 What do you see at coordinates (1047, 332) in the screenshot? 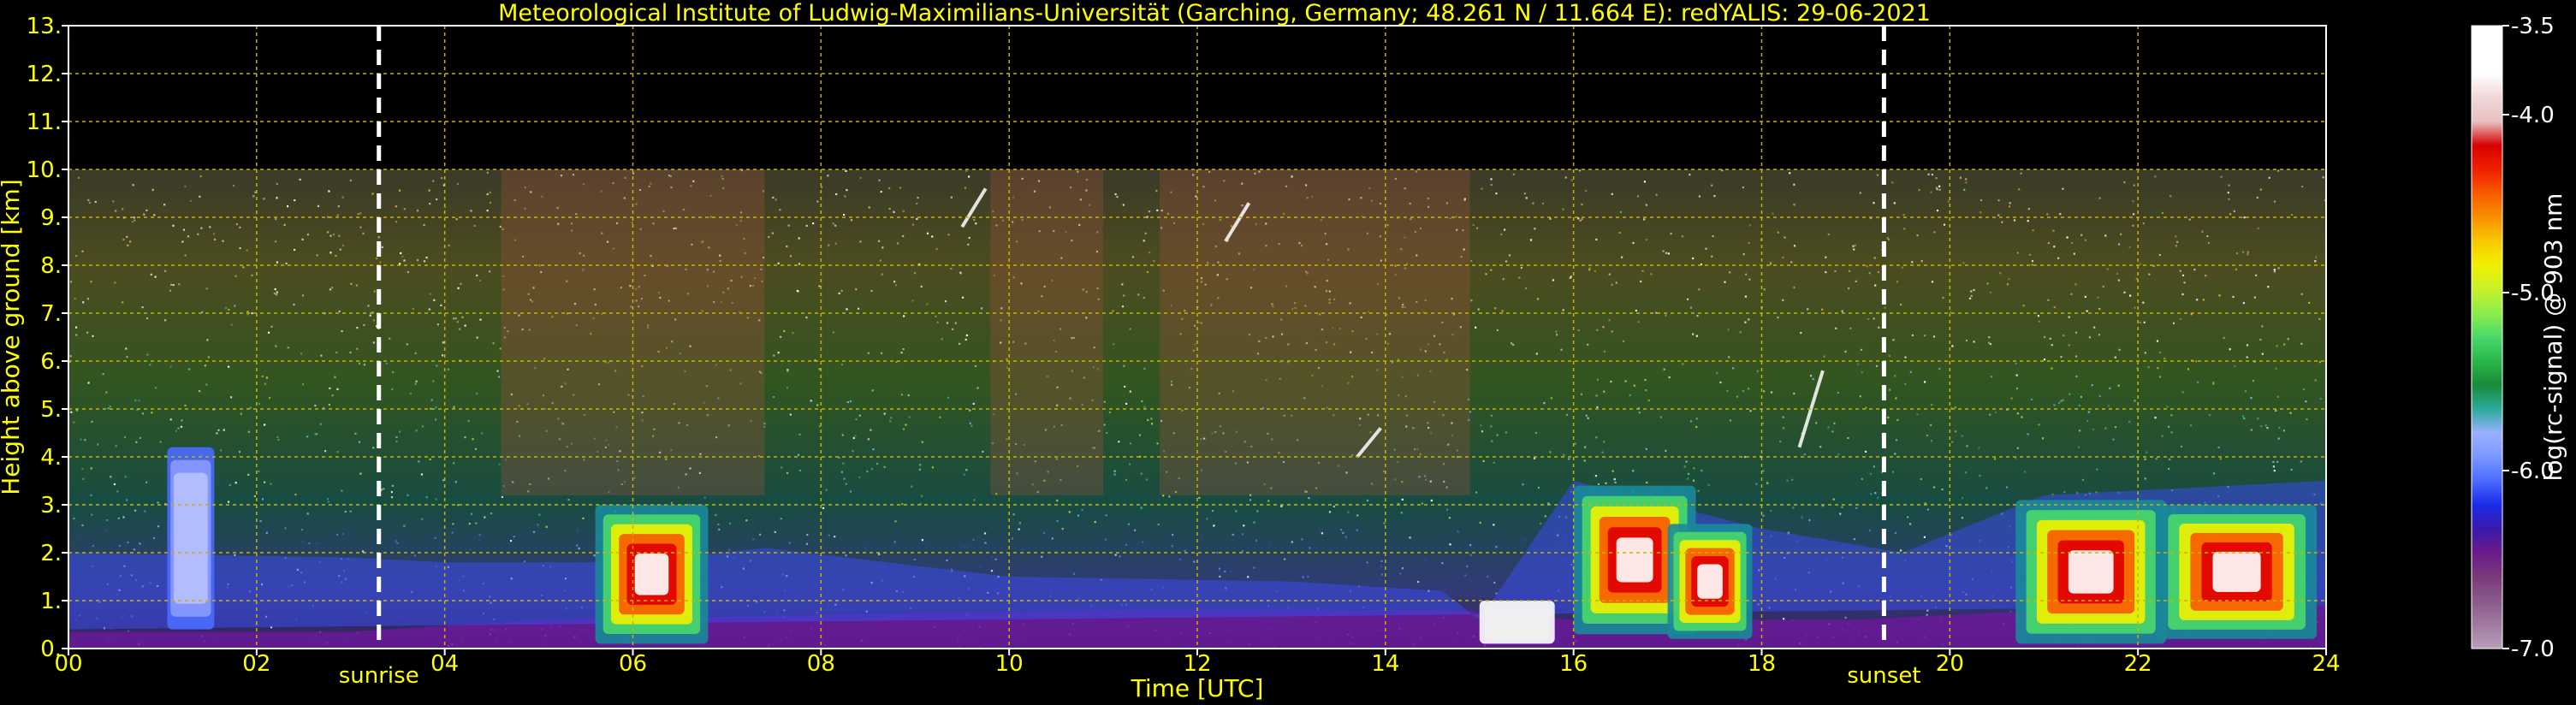
I see `signal-band` at bounding box center [1047, 332].